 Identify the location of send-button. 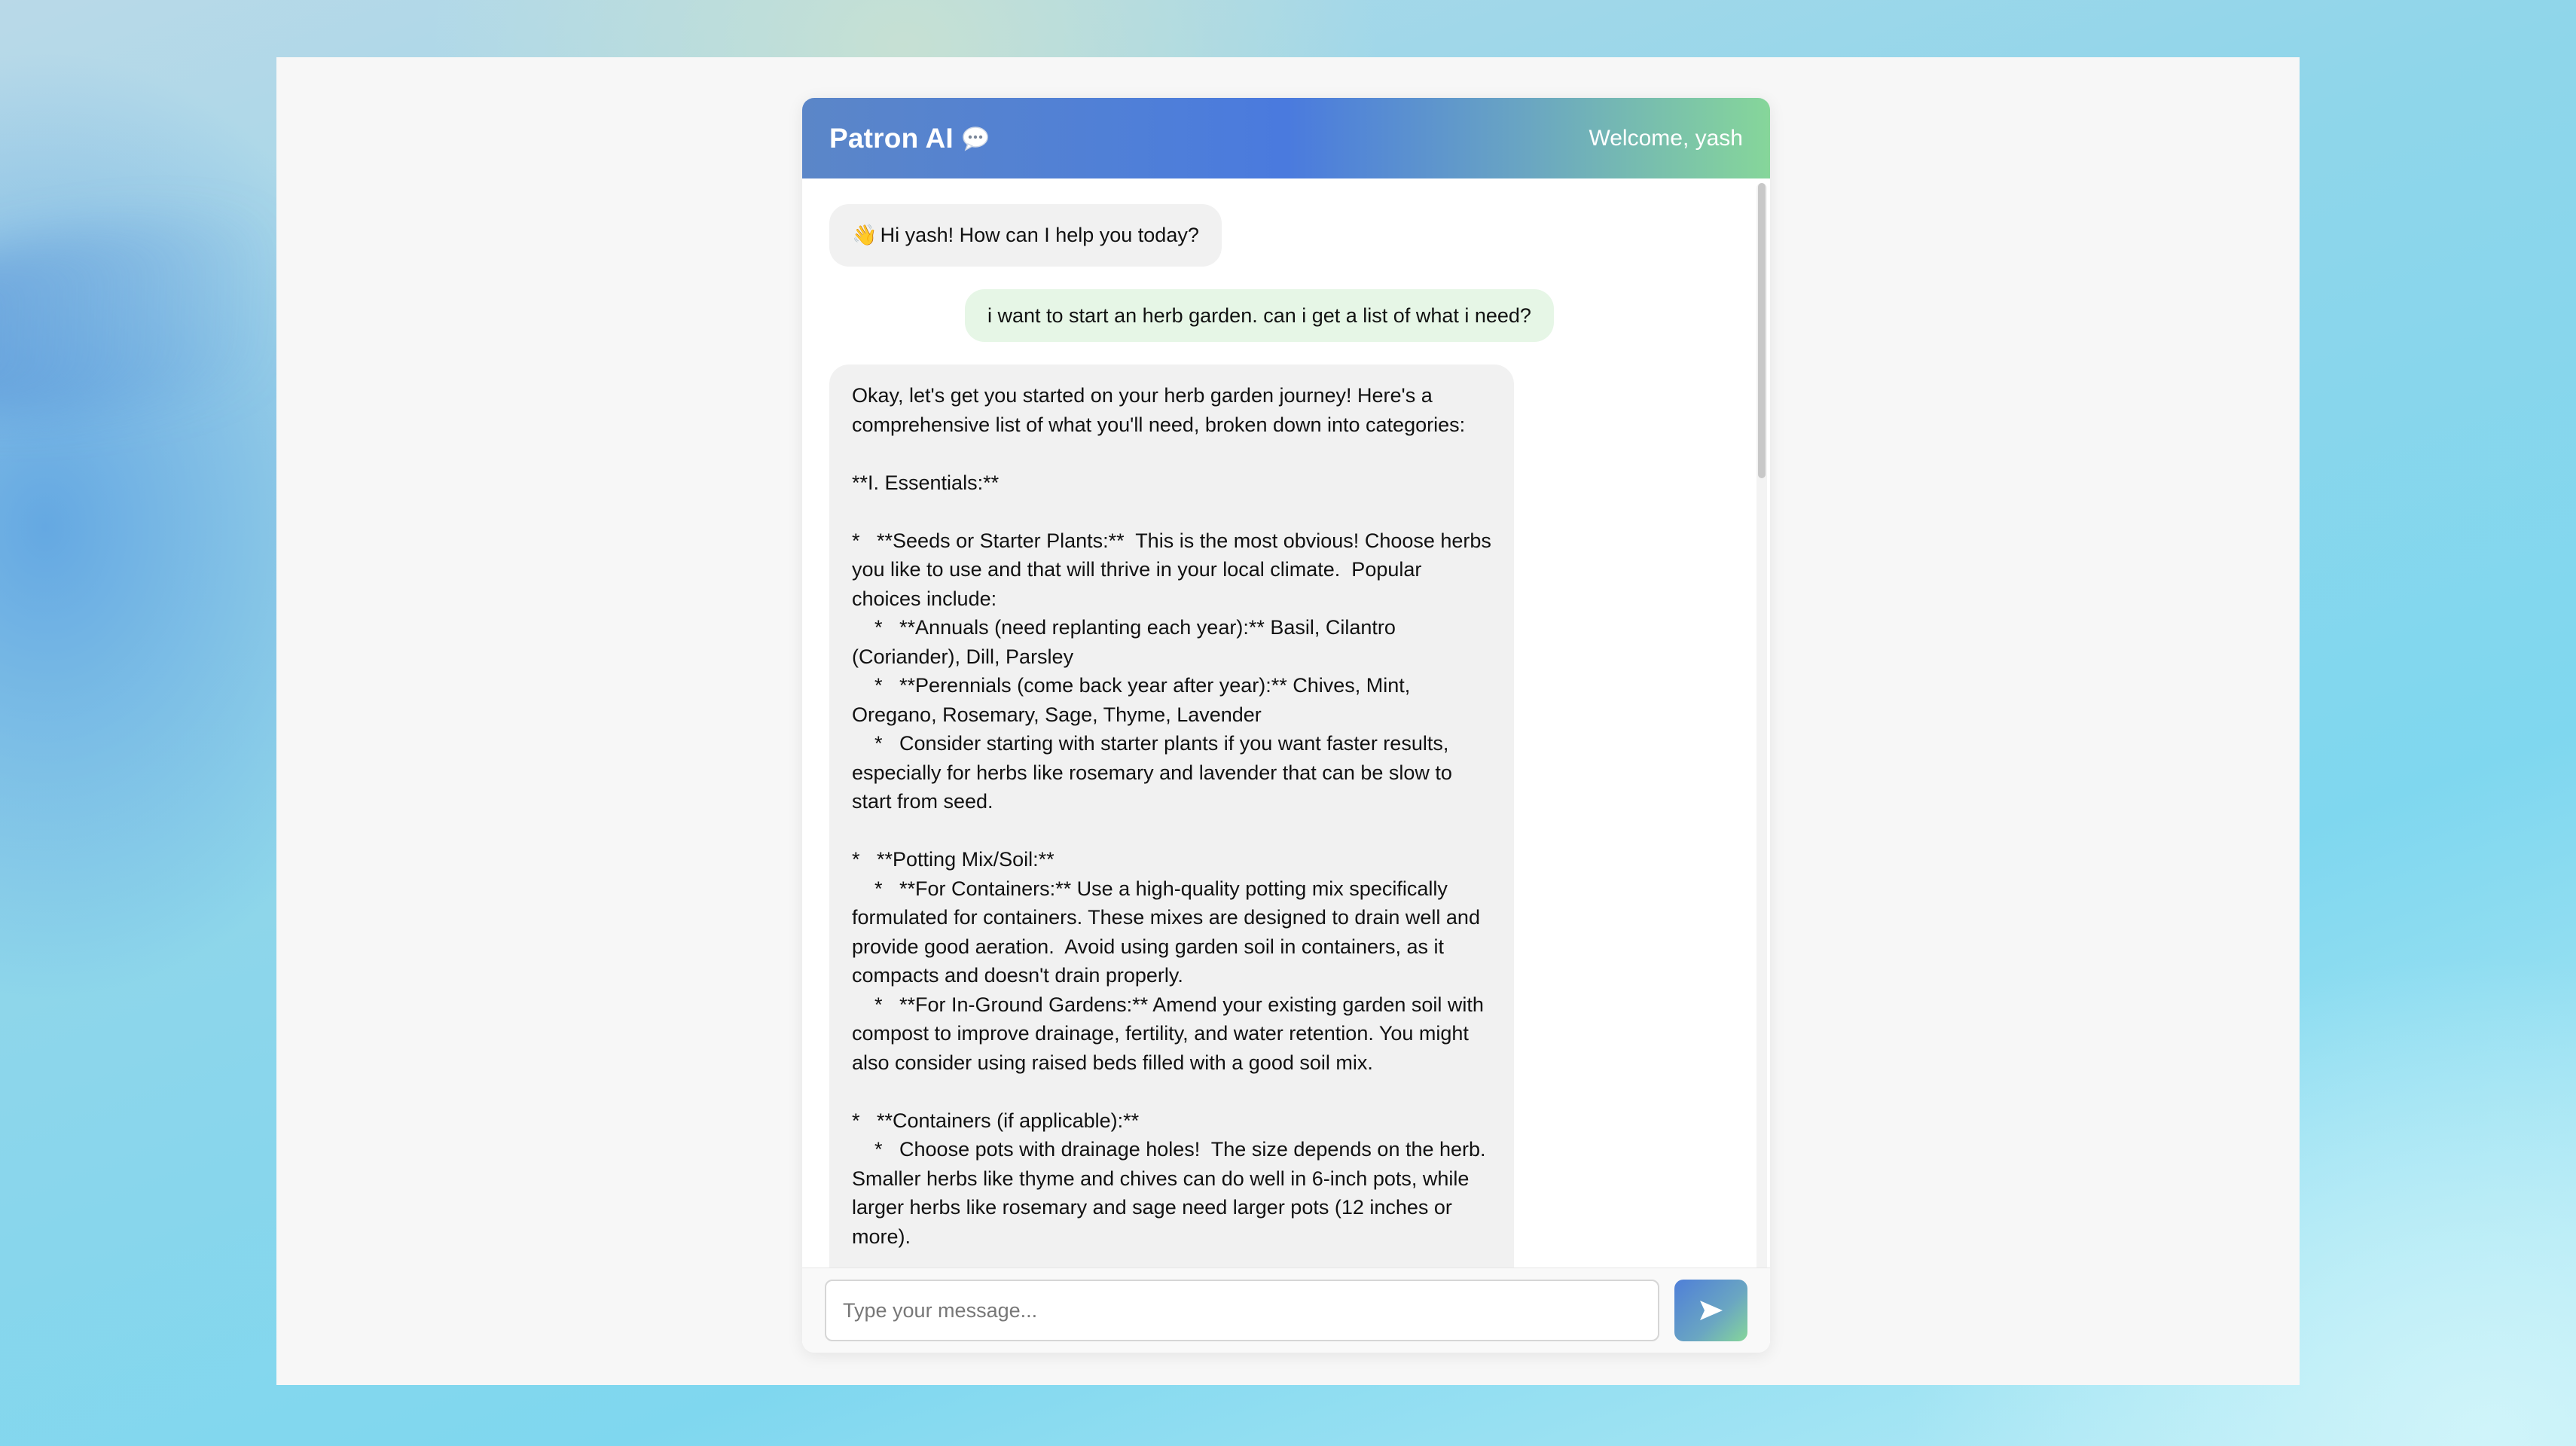
(1711, 1310).